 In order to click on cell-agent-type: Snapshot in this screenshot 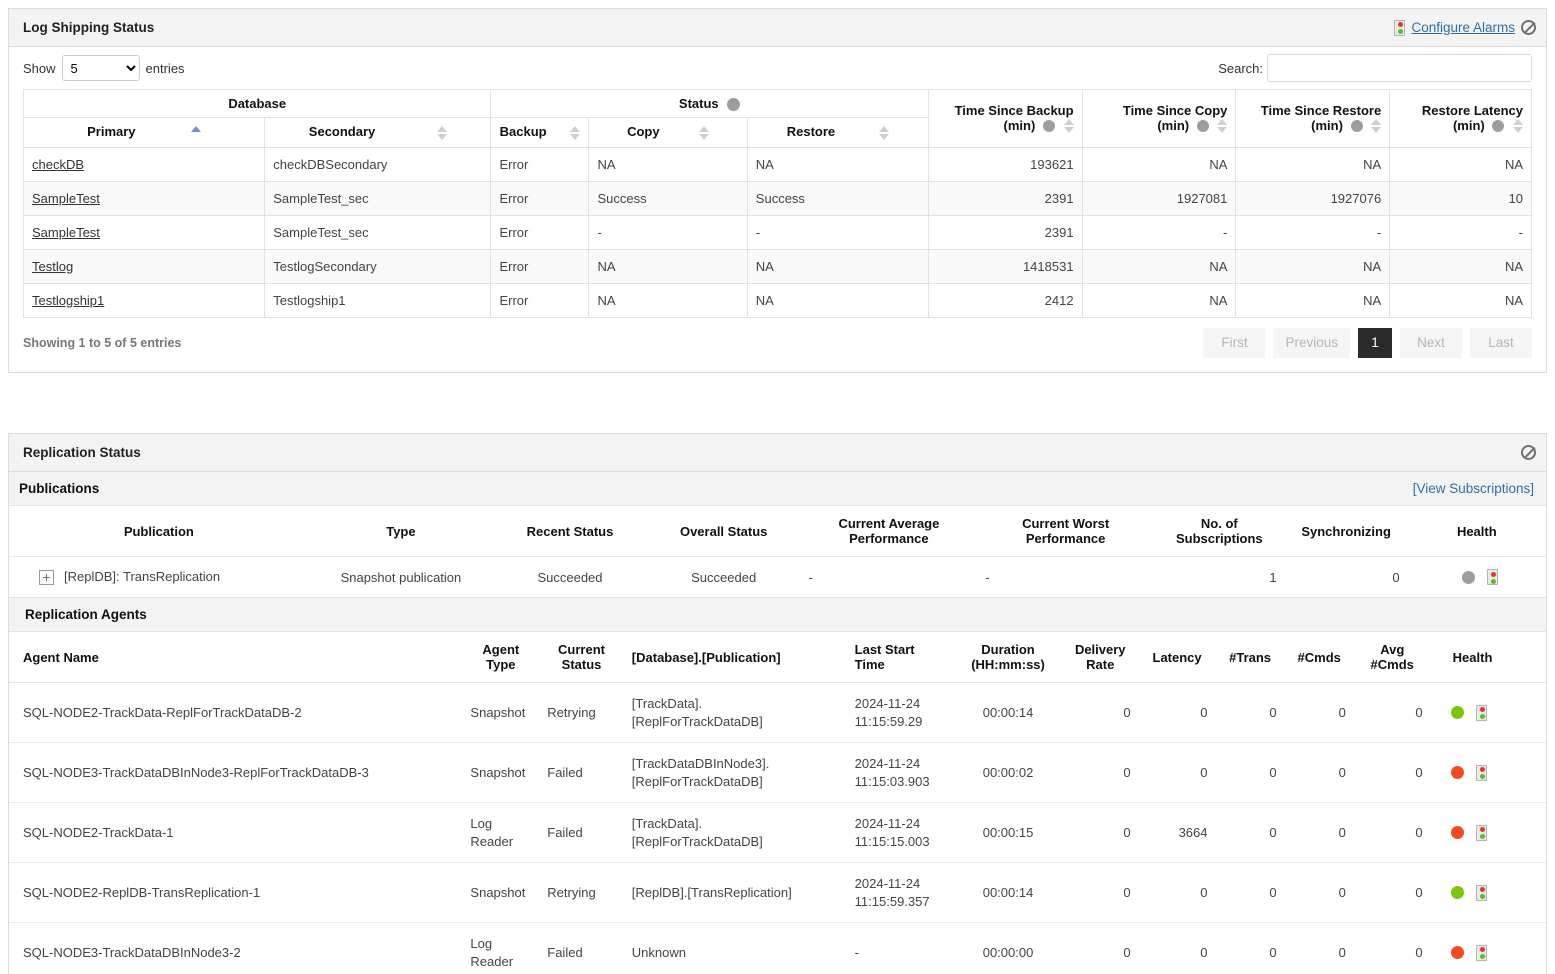, I will do `click(501, 712)`.